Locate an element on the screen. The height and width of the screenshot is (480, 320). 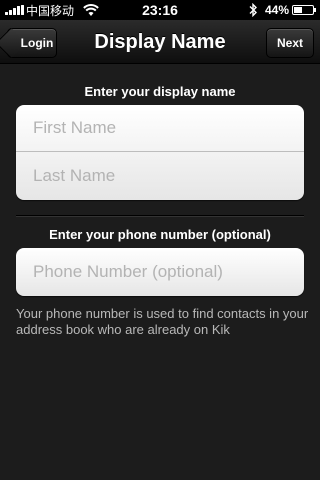
next-button-label: Next is located at coordinates (289, 43).